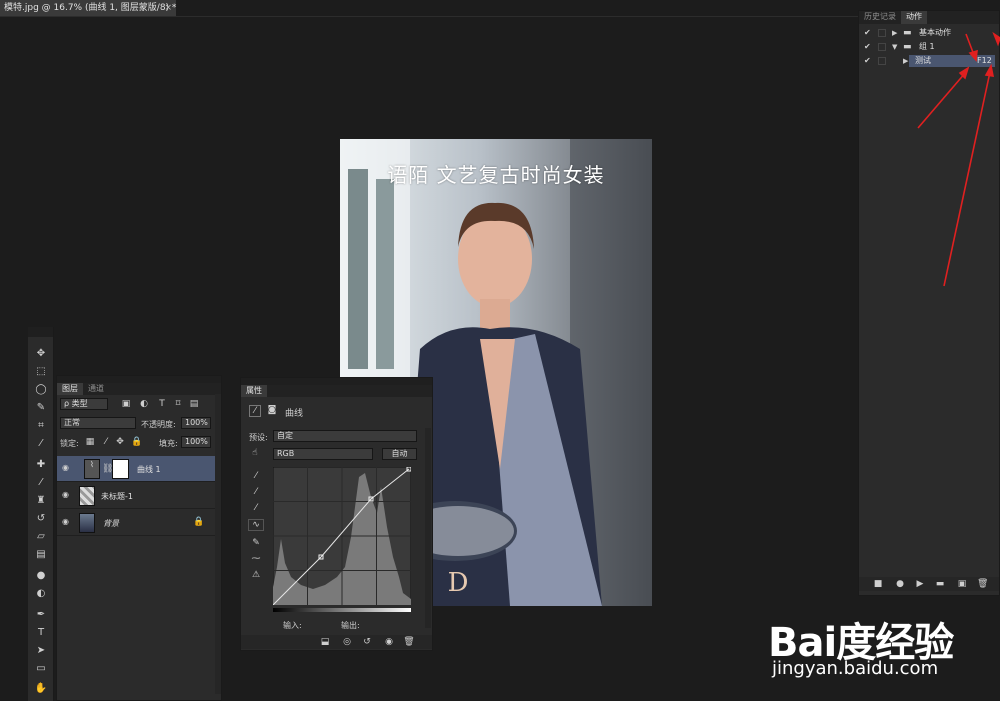 The image size is (1000, 701). Describe the element at coordinates (111, 523) in the screenshot. I see `layer-name: 背景` at that location.